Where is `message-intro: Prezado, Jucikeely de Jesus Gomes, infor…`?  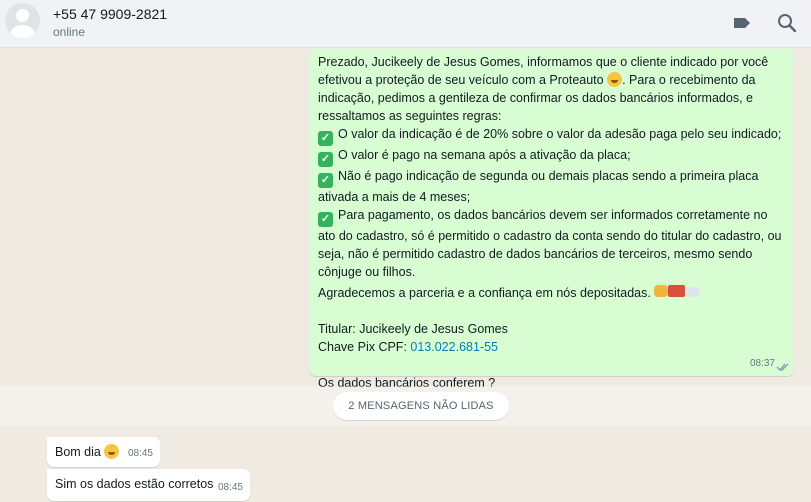
message-intro: Prezado, Jucikeely de Jesus Gomes, infor… is located at coordinates (551, 89).